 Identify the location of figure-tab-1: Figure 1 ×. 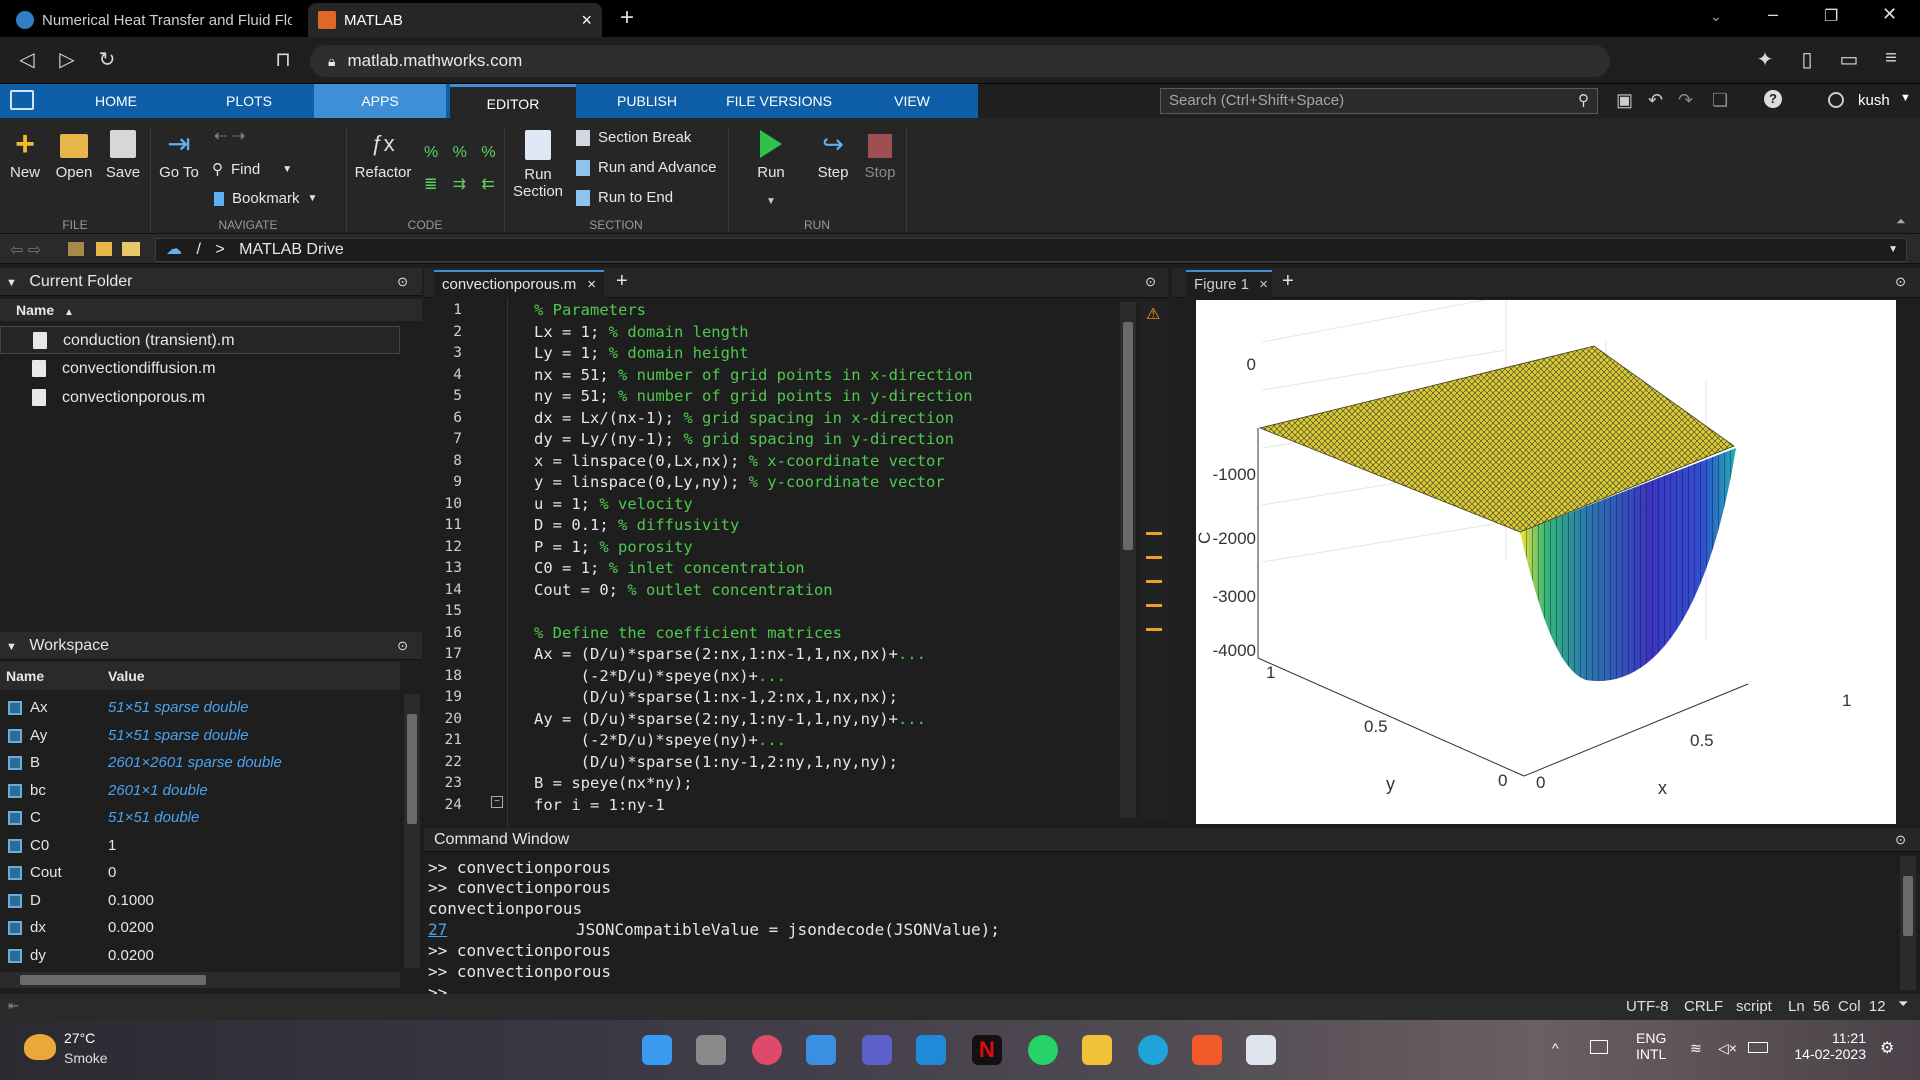
(1229, 284).